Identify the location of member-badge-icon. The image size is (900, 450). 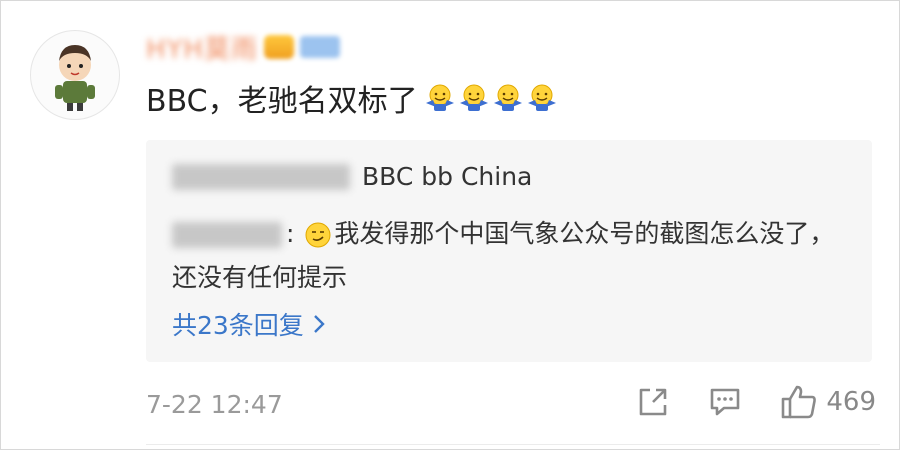
(278, 47).